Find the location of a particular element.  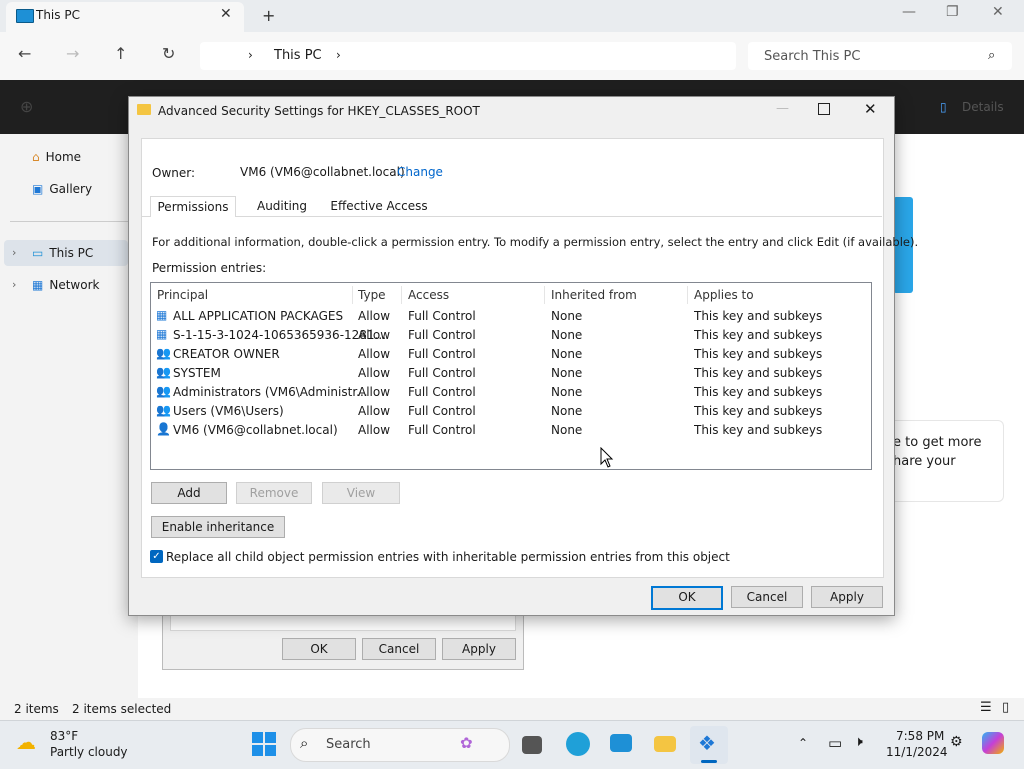

minimize-icon: — is located at coordinates (909, 12).